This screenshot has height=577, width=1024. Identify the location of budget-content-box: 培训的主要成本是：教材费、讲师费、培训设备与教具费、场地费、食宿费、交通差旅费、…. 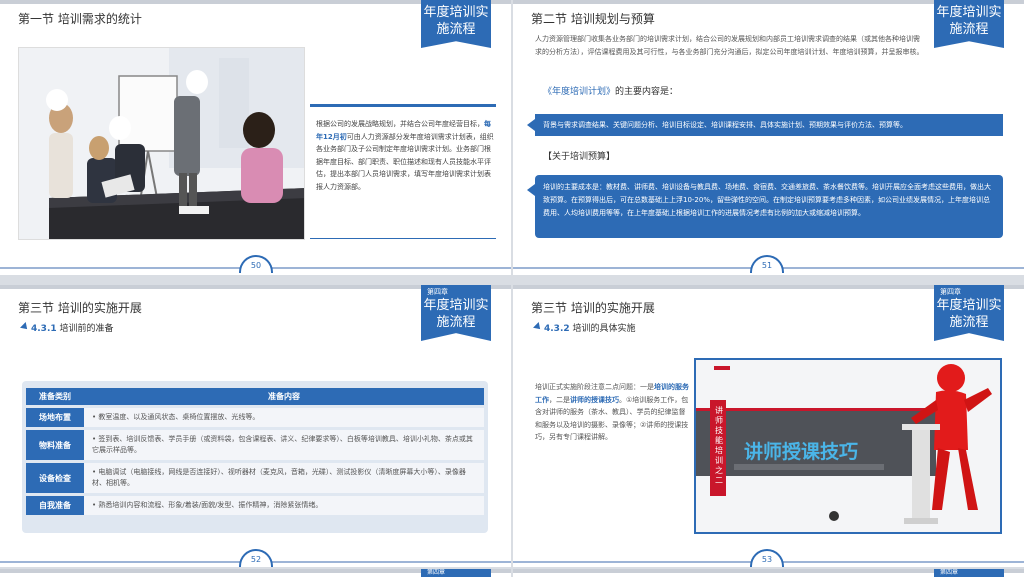
(769, 206).